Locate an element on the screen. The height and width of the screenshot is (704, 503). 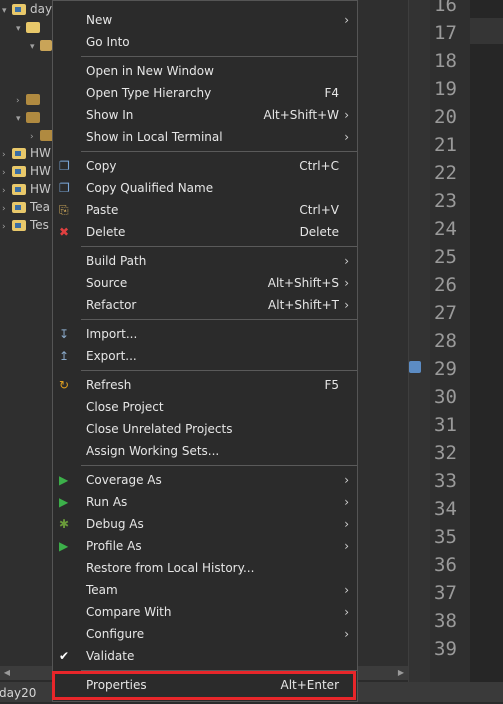
menu-item-configure: Configure › is located at coordinates (205, 634).